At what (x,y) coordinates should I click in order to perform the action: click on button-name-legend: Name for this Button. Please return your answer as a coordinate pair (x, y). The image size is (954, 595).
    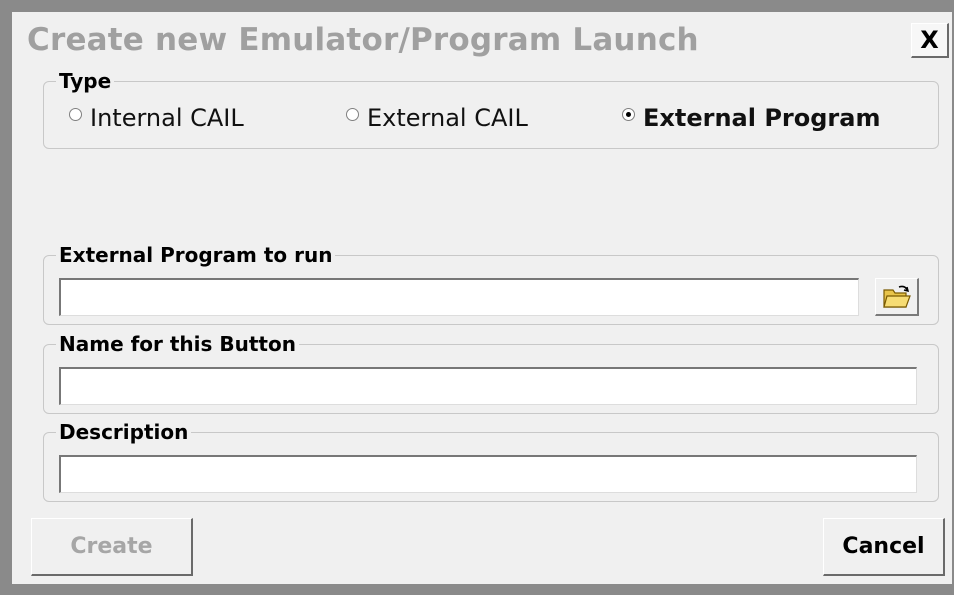
    Looking at the image, I should click on (177, 344).